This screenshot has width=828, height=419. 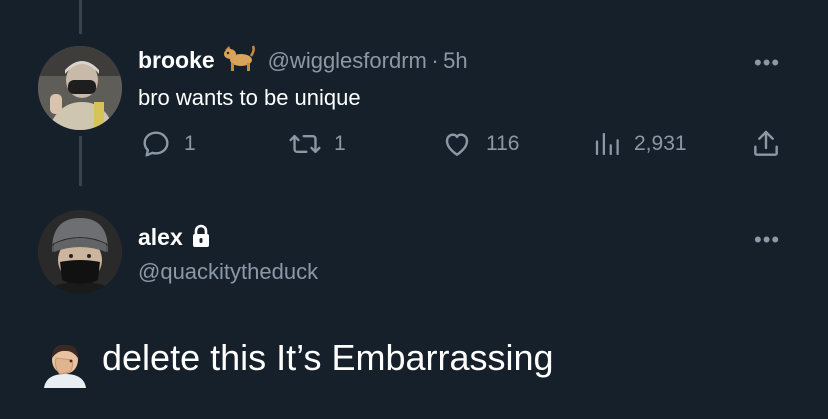 I want to click on reply-display-name: alex, so click(x=160, y=237).